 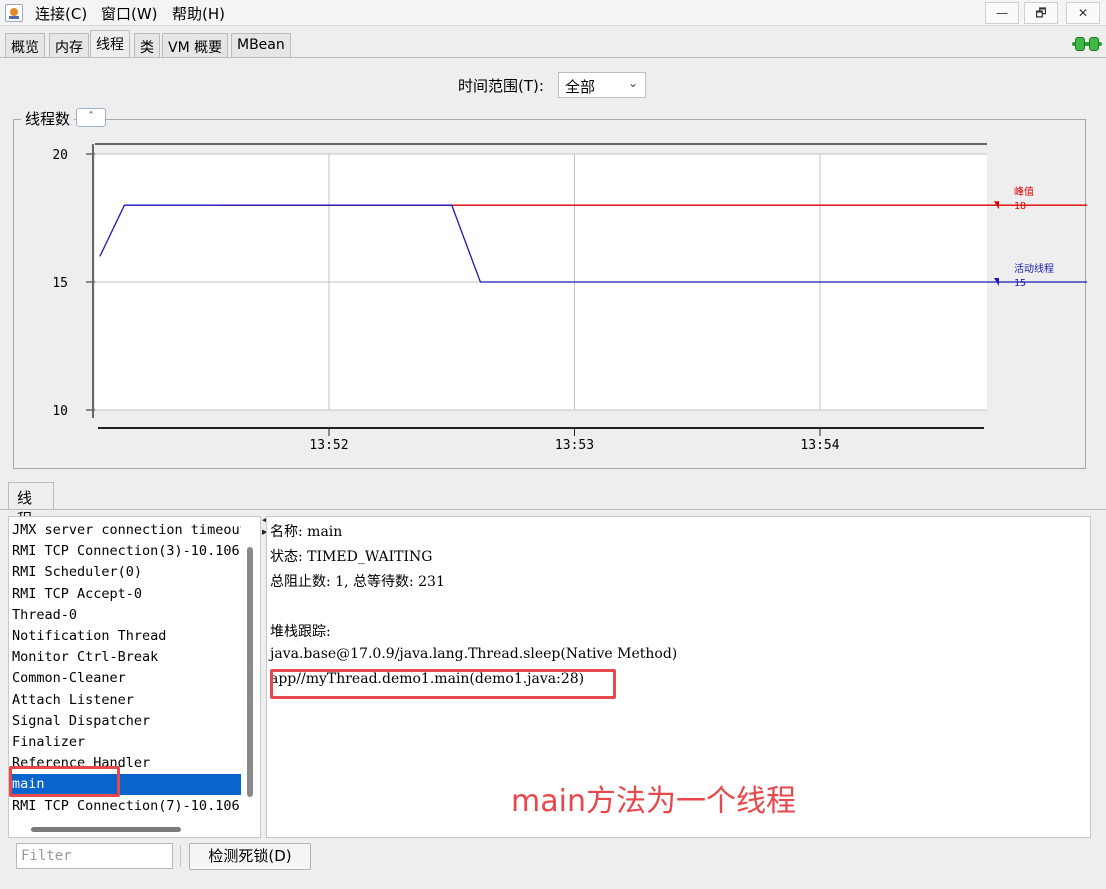 I want to click on chevron-down-icon: ⌄, so click(x=632, y=83).